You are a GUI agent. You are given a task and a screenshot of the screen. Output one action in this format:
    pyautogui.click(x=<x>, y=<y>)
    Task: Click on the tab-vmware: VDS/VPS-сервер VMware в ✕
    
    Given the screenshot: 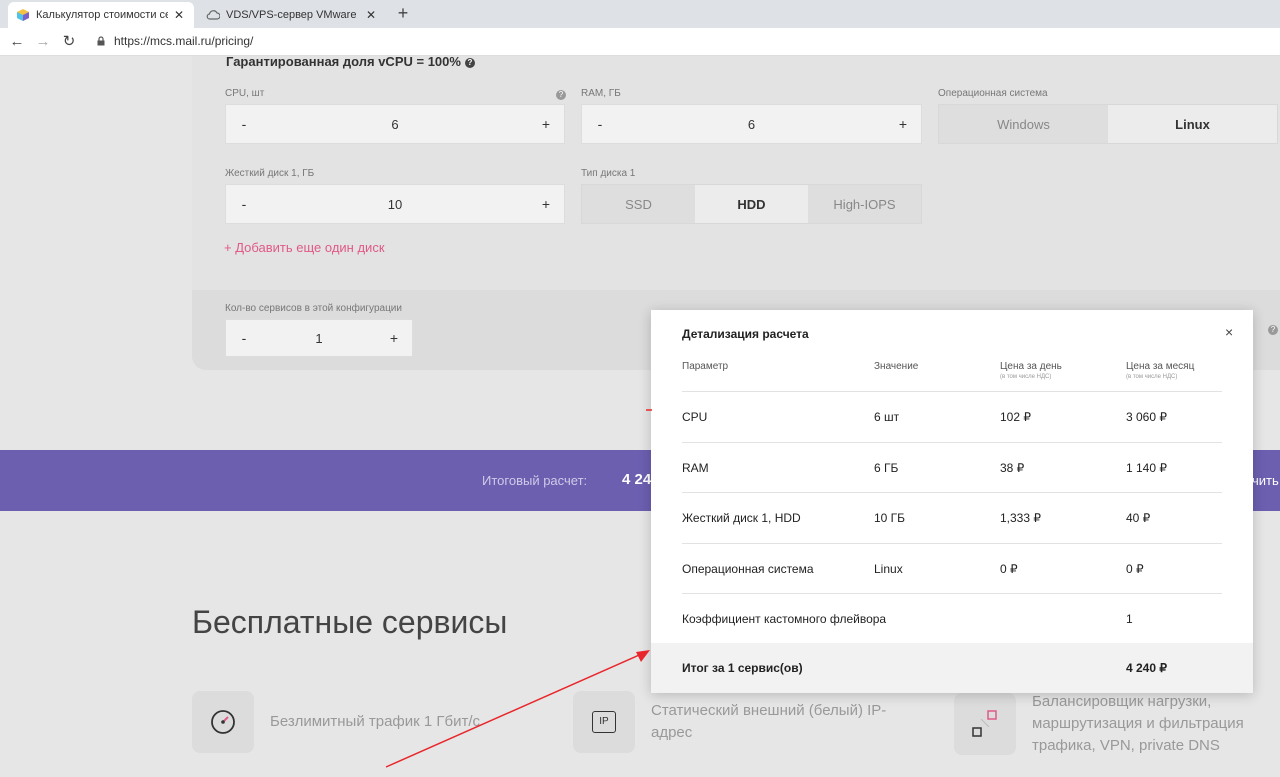 What is the action you would take?
    pyautogui.click(x=292, y=15)
    